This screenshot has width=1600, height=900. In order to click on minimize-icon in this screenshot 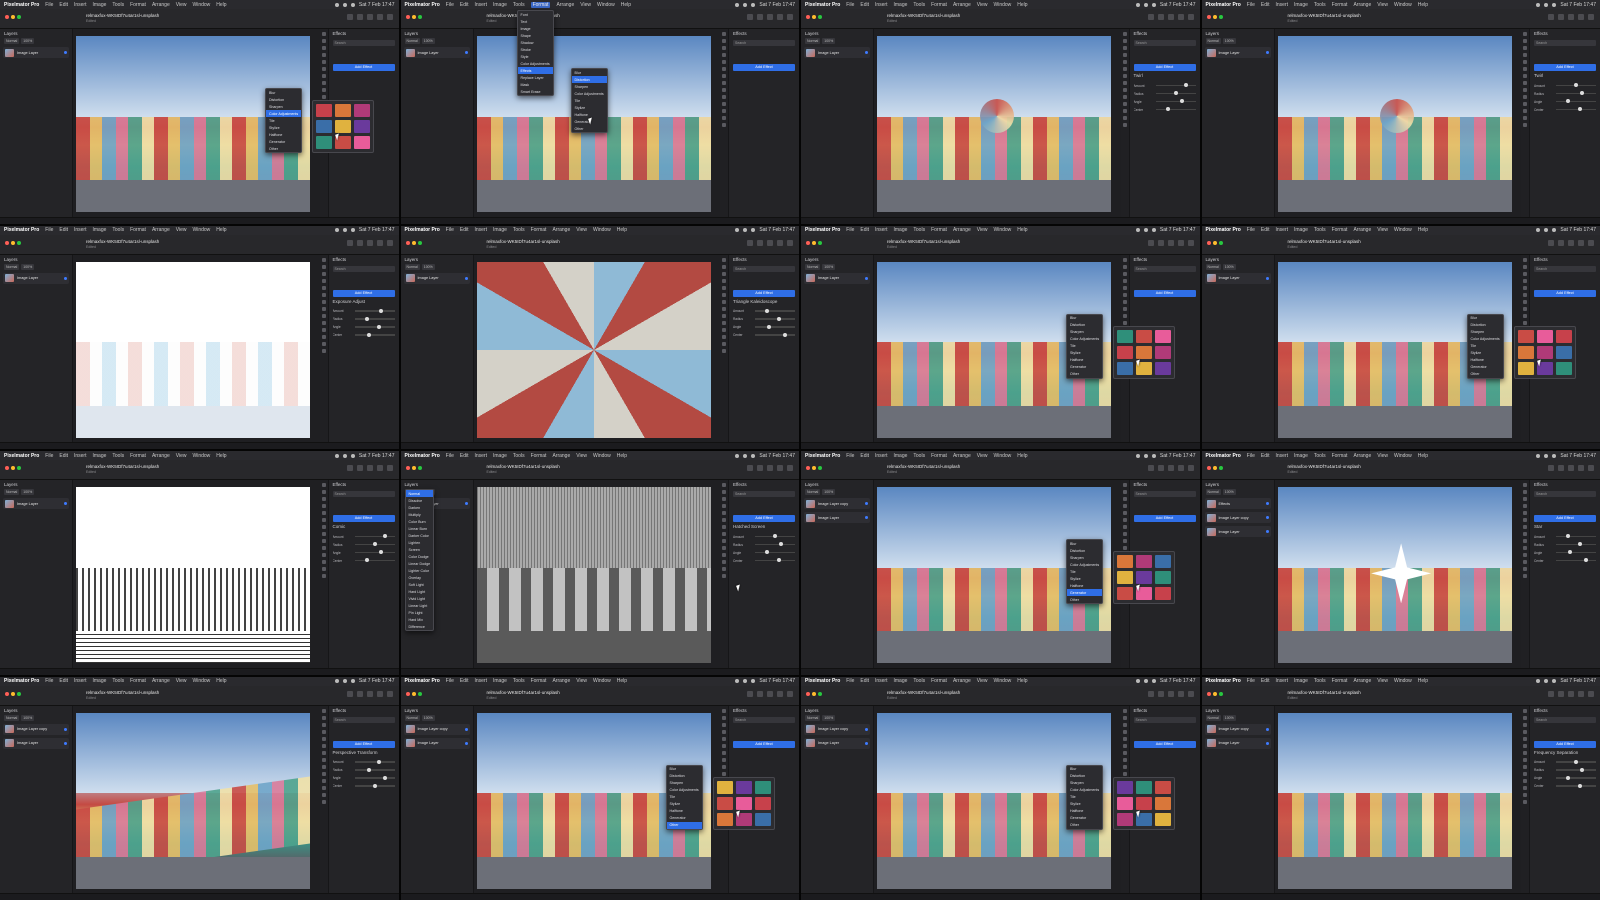, I will do `click(13, 468)`.